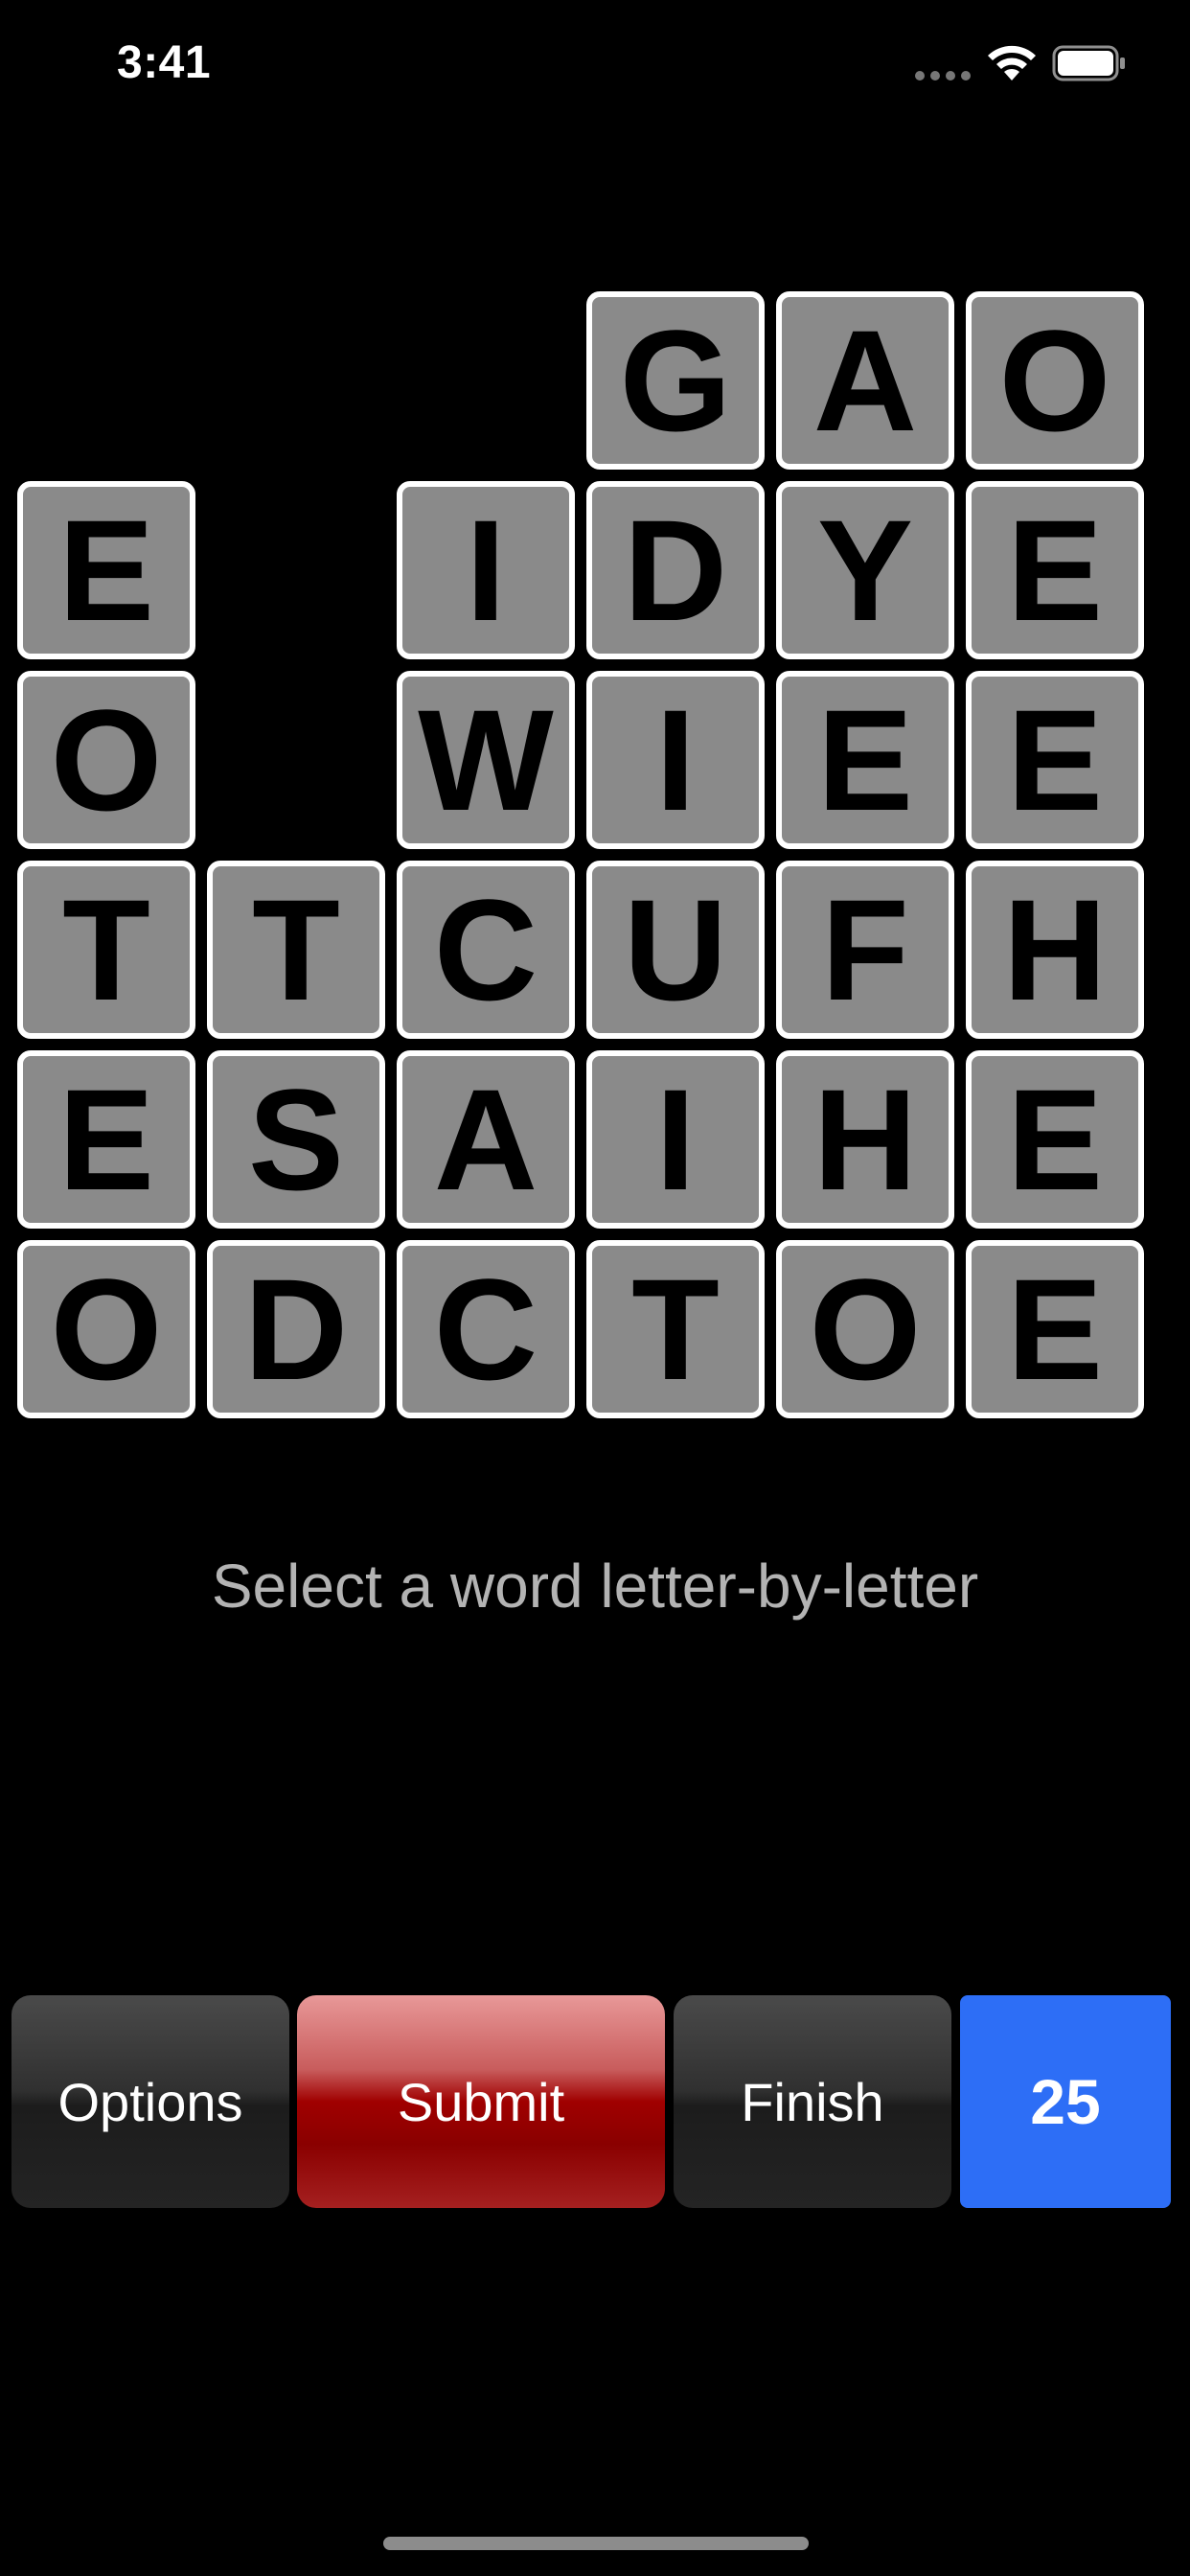 This screenshot has height=2576, width=1190. Describe the element at coordinates (150, 2101) in the screenshot. I see `options-button: Options` at that location.